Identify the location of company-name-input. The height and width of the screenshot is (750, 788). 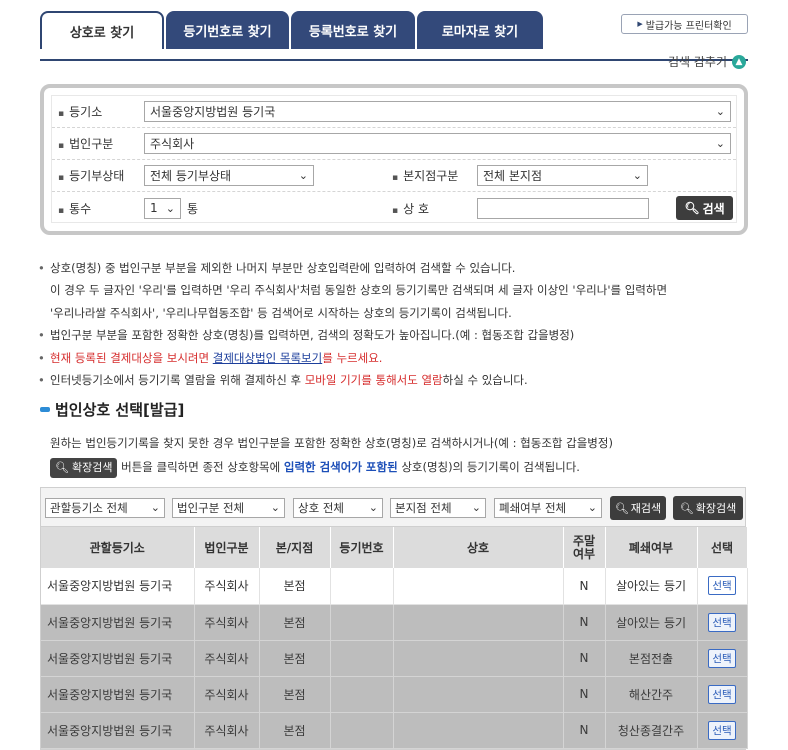
(563, 208).